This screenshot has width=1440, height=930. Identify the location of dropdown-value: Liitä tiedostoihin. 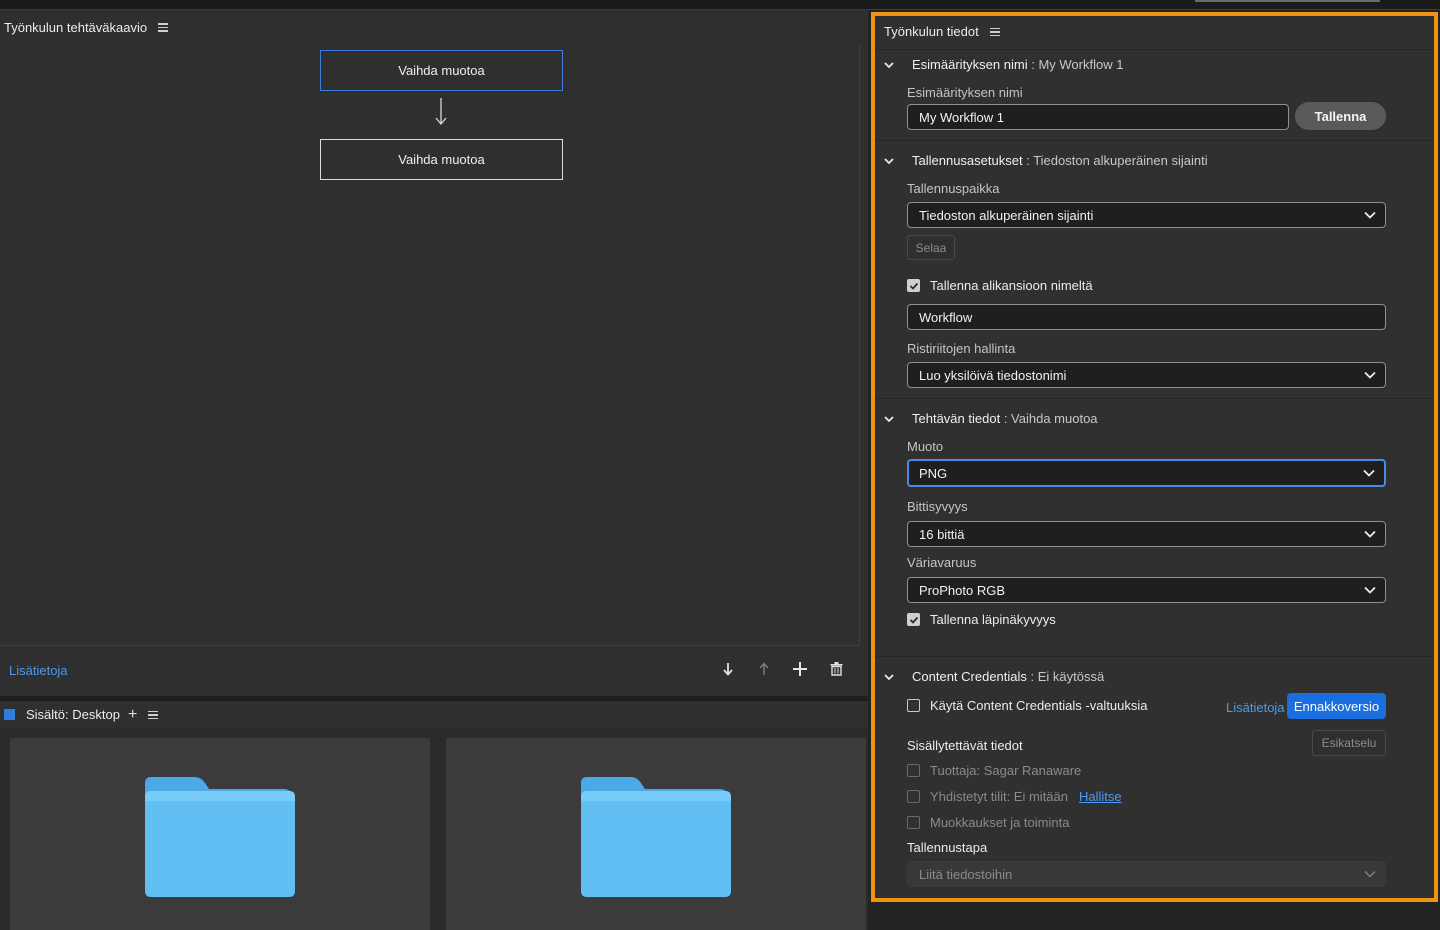
(966, 874).